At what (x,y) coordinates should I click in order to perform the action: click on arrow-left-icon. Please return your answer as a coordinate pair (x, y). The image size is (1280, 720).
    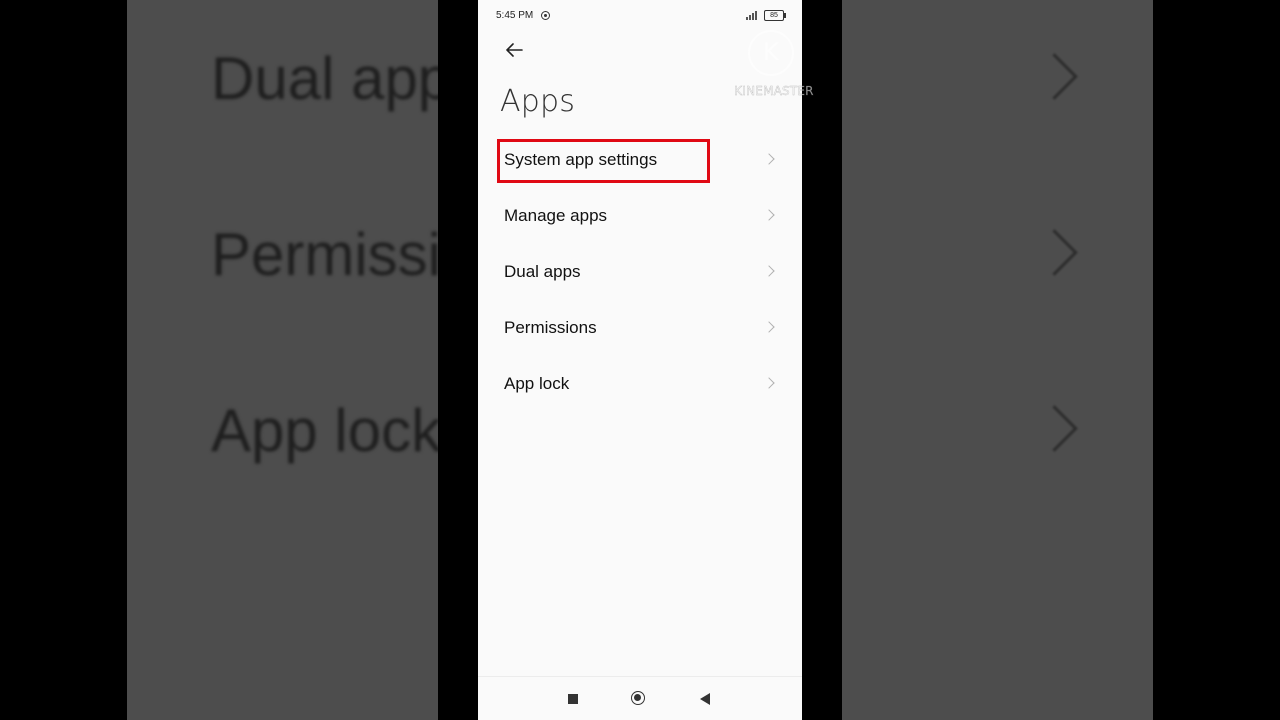
    Looking at the image, I should click on (514, 50).